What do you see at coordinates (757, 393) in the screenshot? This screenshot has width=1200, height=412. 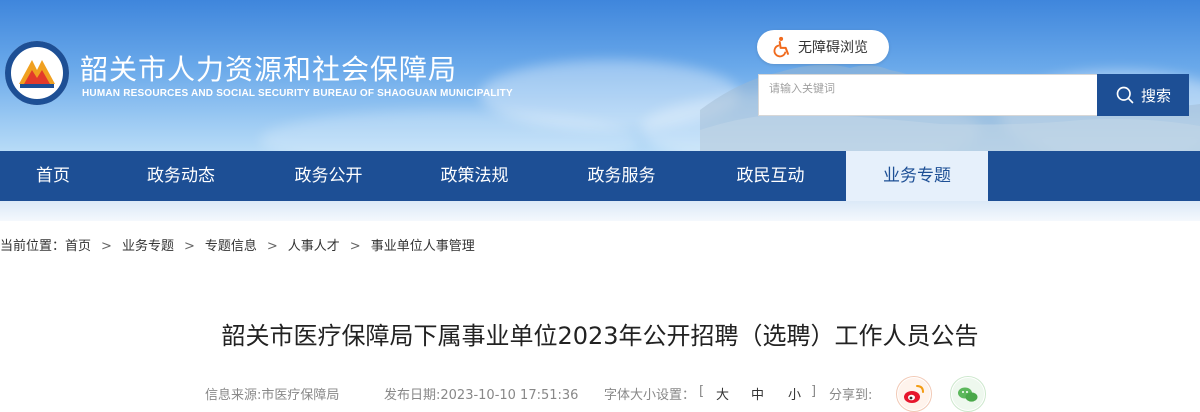 I see `font-size-medium: 中` at bounding box center [757, 393].